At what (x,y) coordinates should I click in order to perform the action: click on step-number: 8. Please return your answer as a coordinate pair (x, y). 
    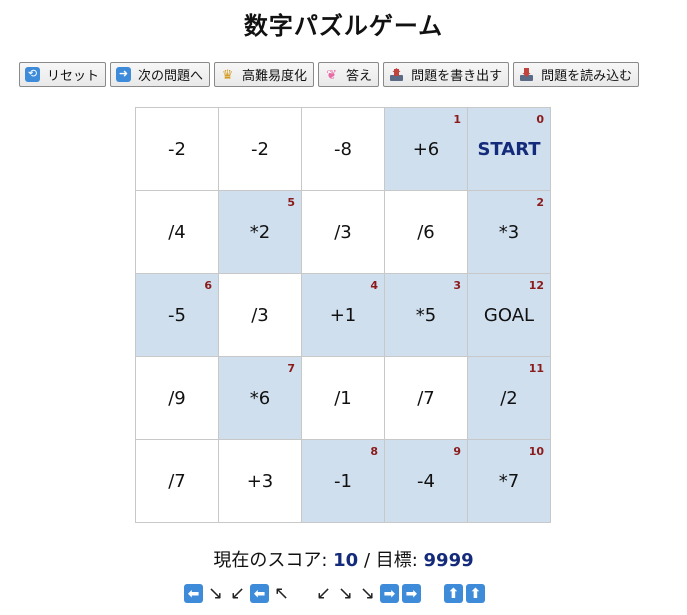
    Looking at the image, I should click on (374, 451).